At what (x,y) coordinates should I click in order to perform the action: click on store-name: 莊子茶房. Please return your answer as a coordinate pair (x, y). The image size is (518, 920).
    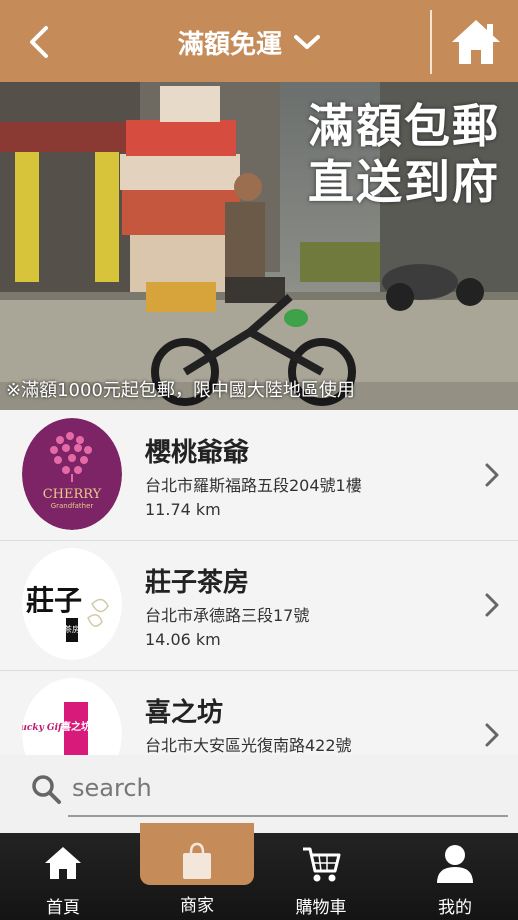
    Looking at the image, I should click on (197, 583).